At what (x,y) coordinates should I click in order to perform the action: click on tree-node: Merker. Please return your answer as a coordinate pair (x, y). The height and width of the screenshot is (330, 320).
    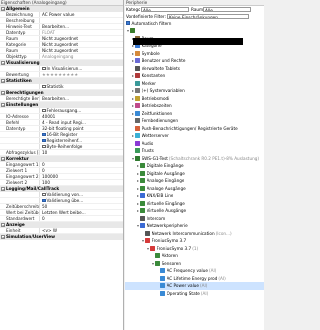
    Looking at the image, I should click on (194, 84).